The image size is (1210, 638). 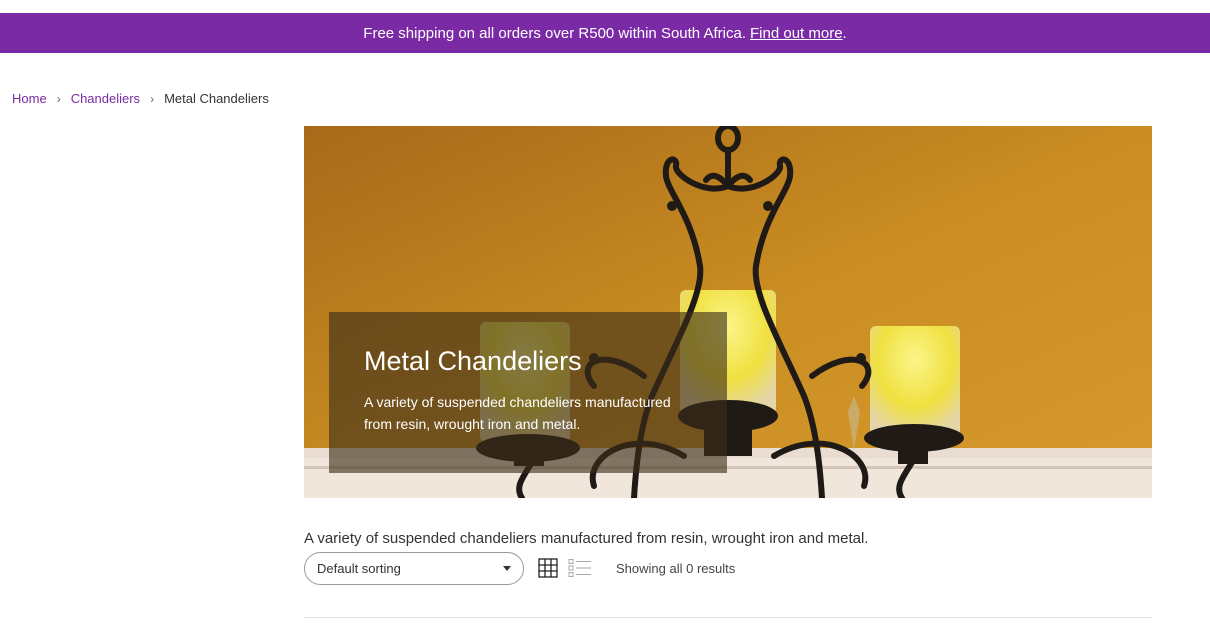 I want to click on breadcrumb-current: Metal Chandeliers, so click(x=216, y=98).